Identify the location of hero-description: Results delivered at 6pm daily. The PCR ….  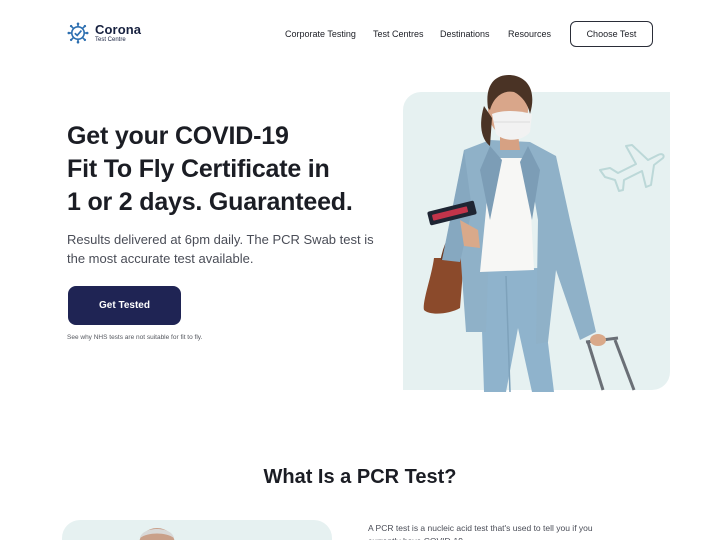
(220, 249).